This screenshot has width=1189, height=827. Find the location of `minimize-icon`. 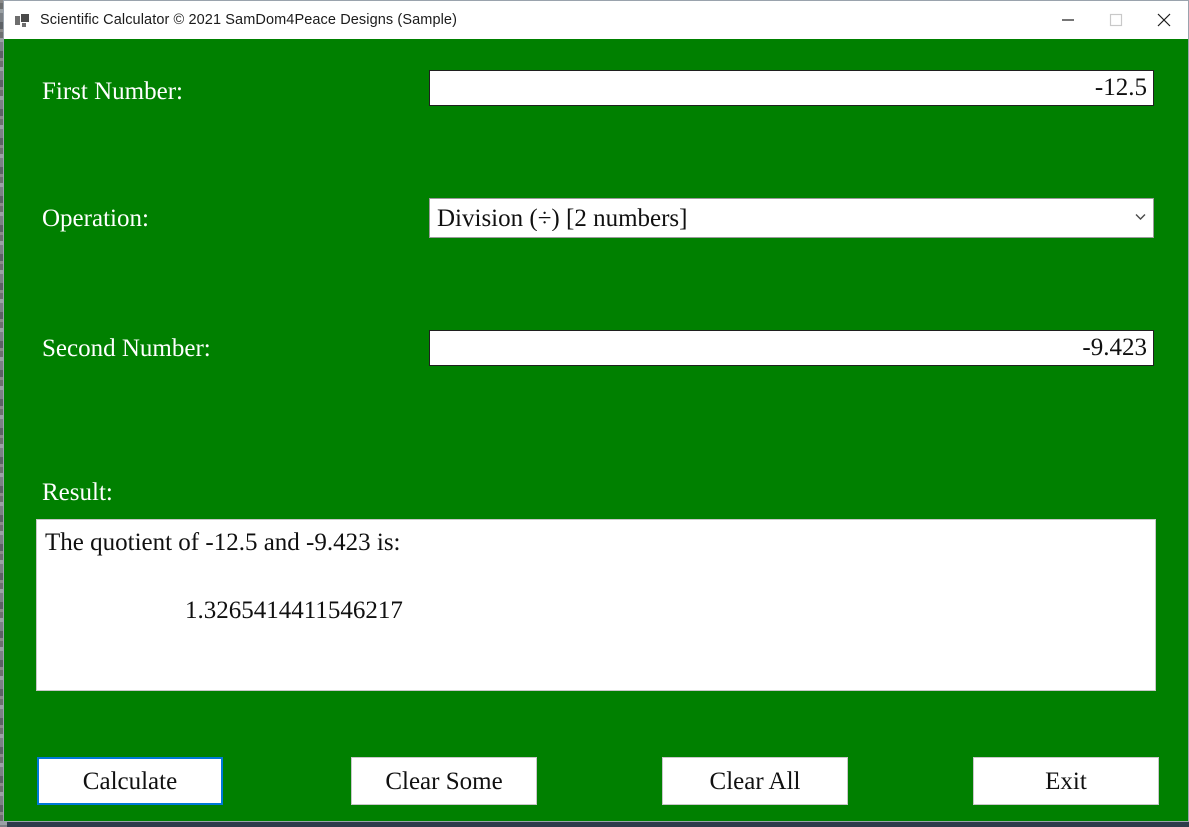

minimize-icon is located at coordinates (1068, 20).